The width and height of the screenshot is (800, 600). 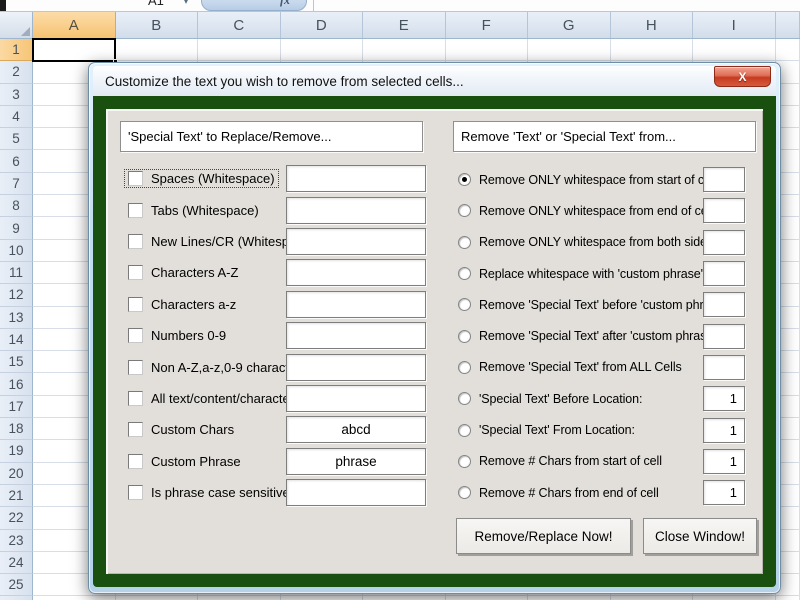 I want to click on row-header-8: 8, so click(x=16, y=206).